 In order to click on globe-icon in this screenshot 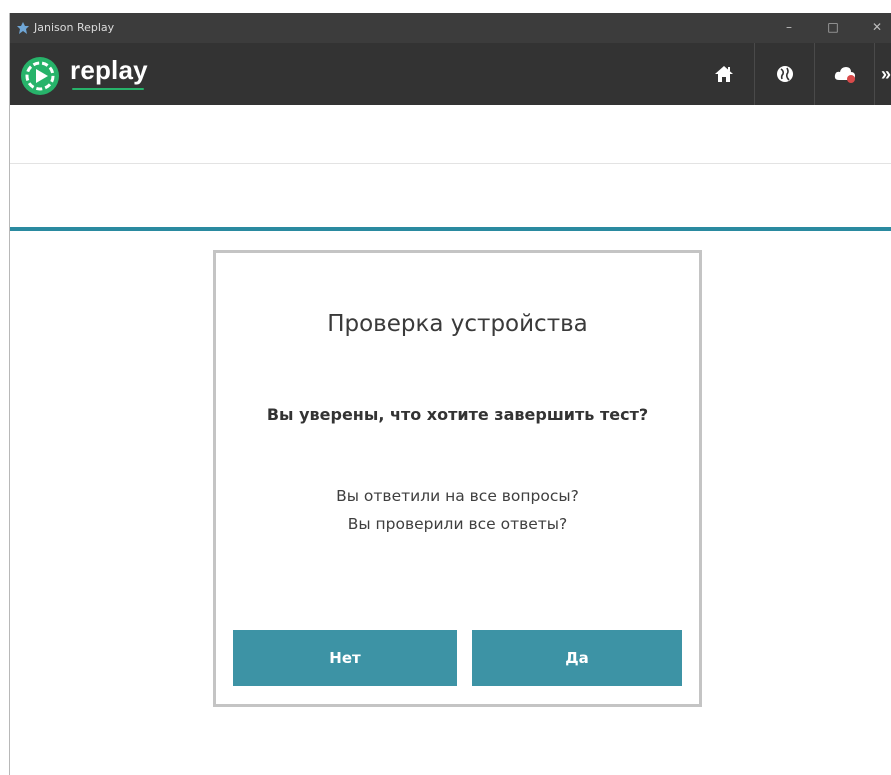, I will do `click(785, 74)`.